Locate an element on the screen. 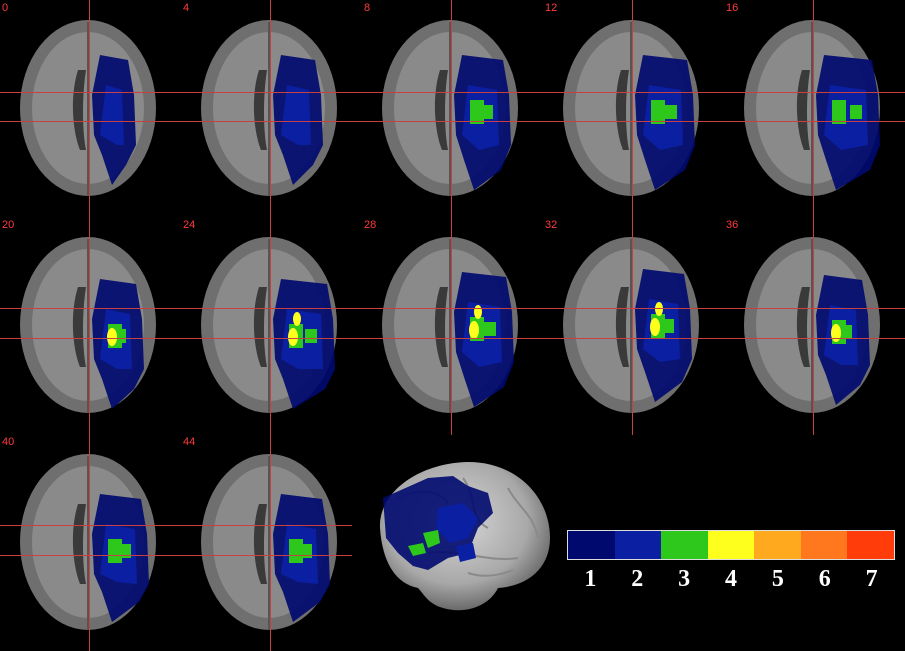 This screenshot has height=651, width=905. color-scale-labels: 1 2 3 4 5 6 7 is located at coordinates (731, 581).